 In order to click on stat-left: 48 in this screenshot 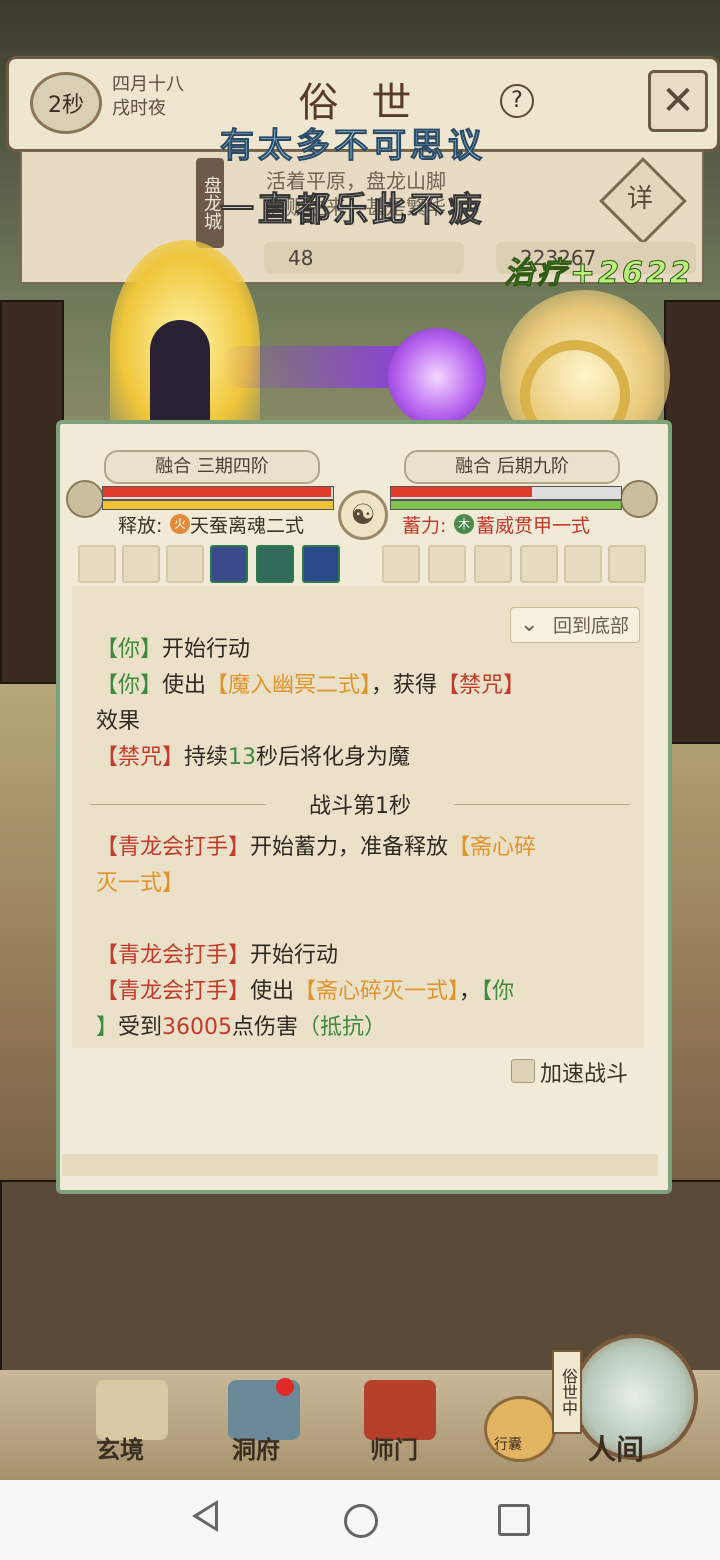, I will do `click(364, 258)`.